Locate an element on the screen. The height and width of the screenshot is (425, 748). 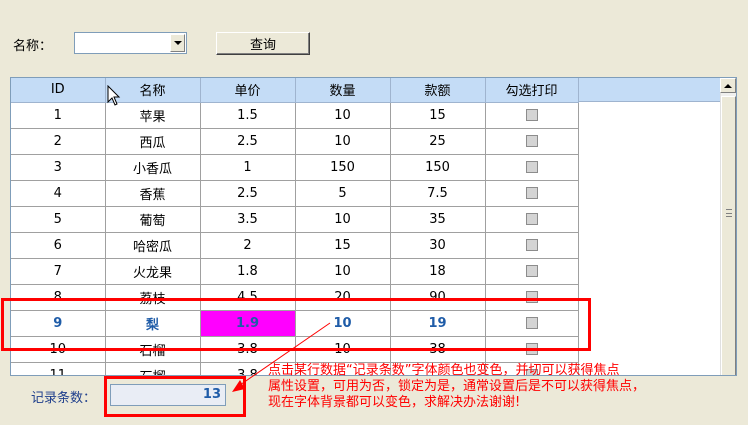
cell-name: 香蕉 is located at coordinates (153, 193).